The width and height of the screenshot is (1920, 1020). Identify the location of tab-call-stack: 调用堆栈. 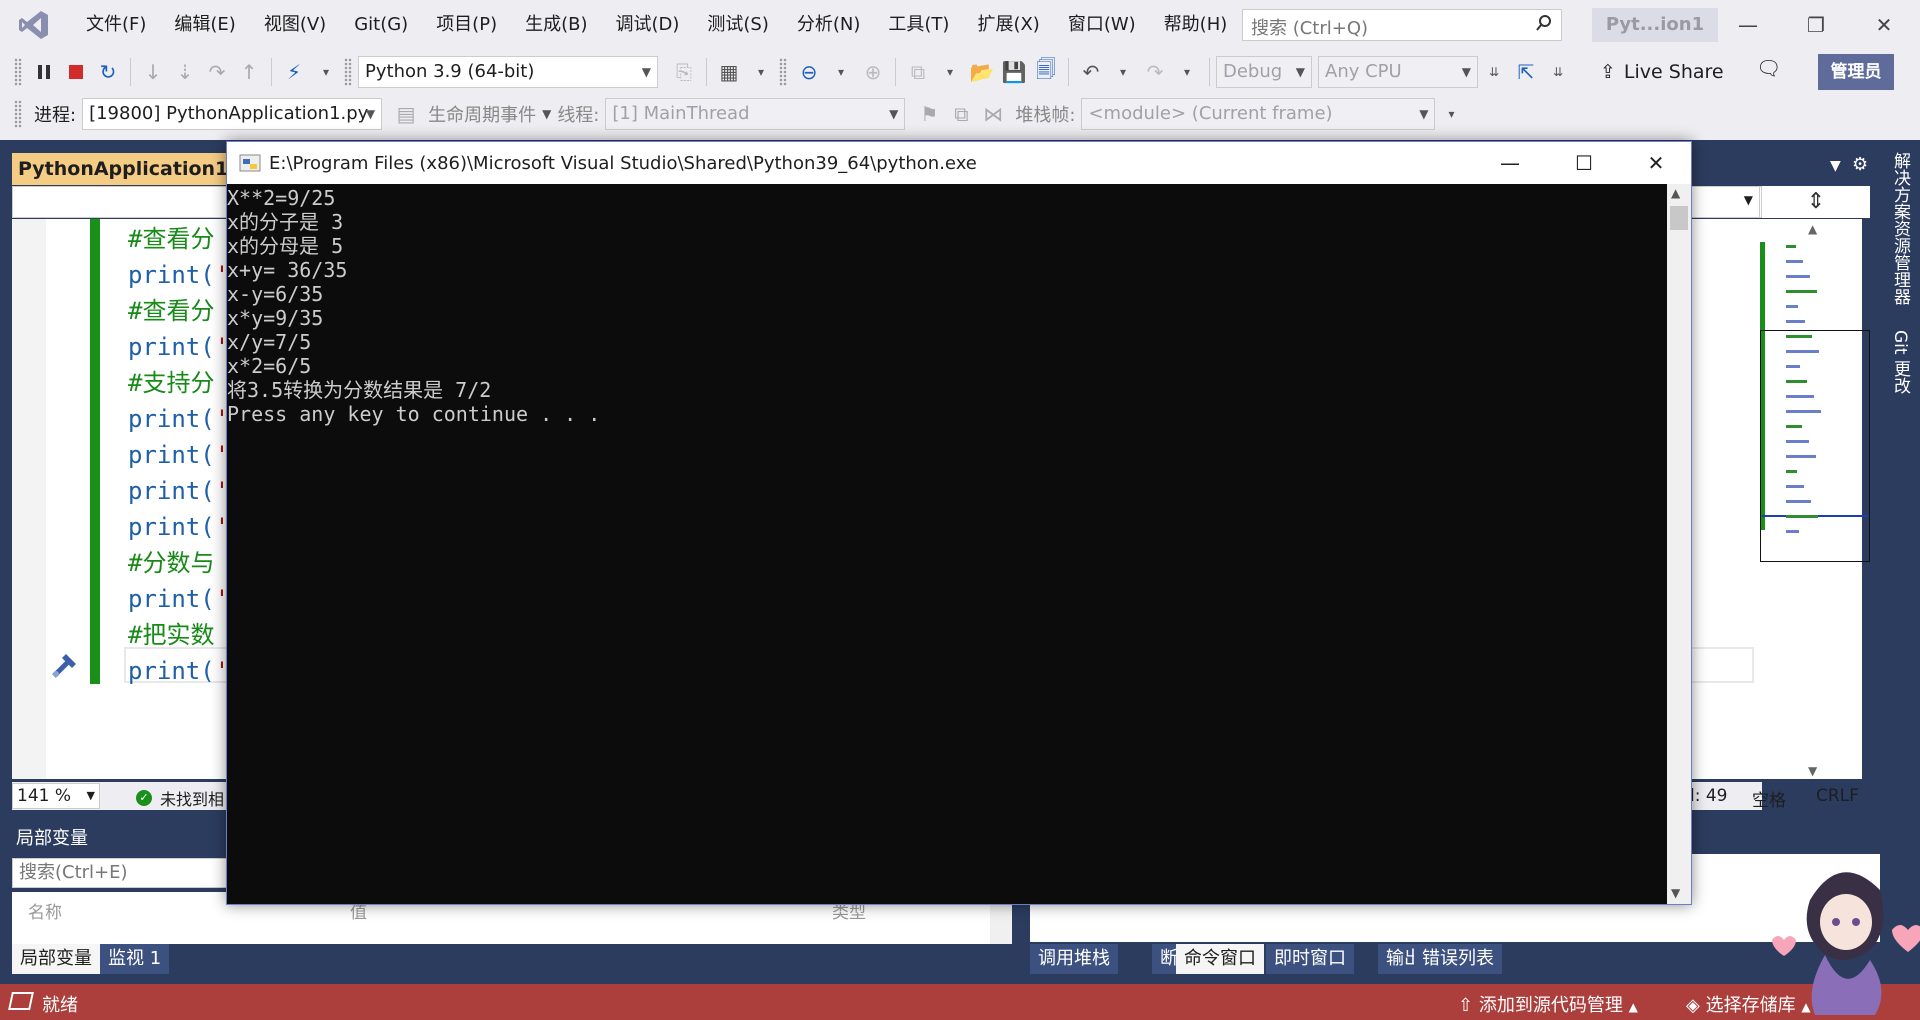
(1074, 959).